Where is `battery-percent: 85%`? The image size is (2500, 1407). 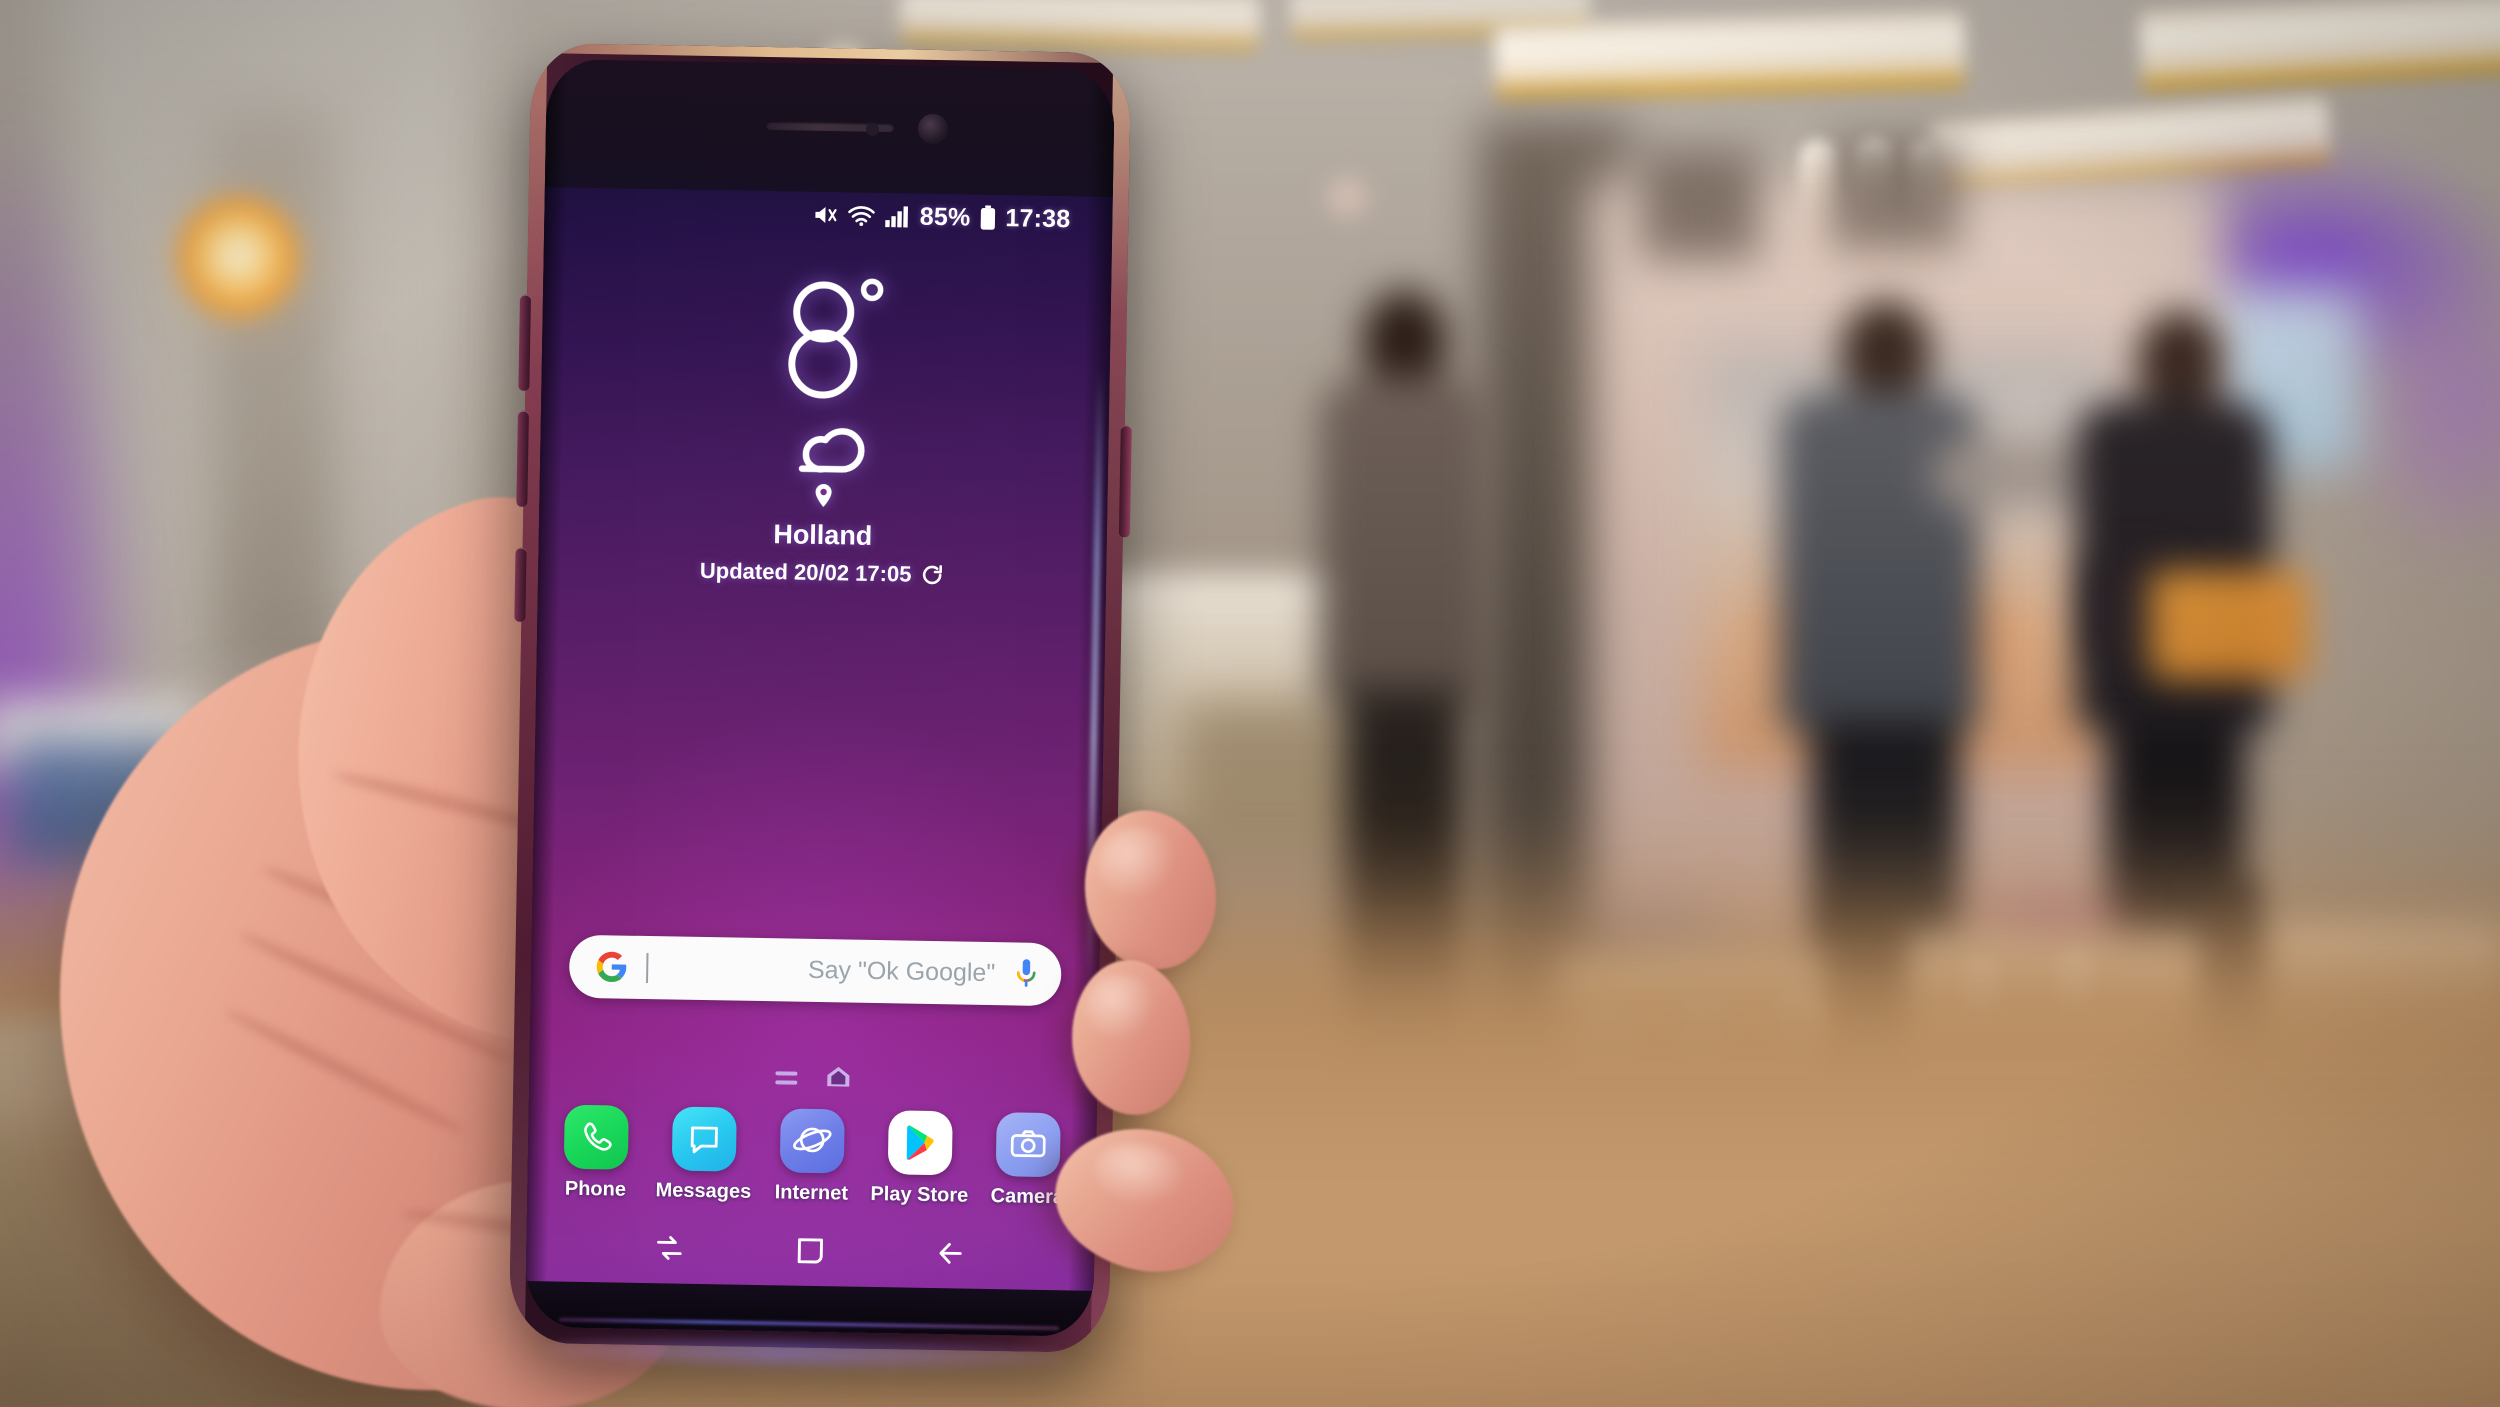
battery-percent: 85% is located at coordinates (945, 217).